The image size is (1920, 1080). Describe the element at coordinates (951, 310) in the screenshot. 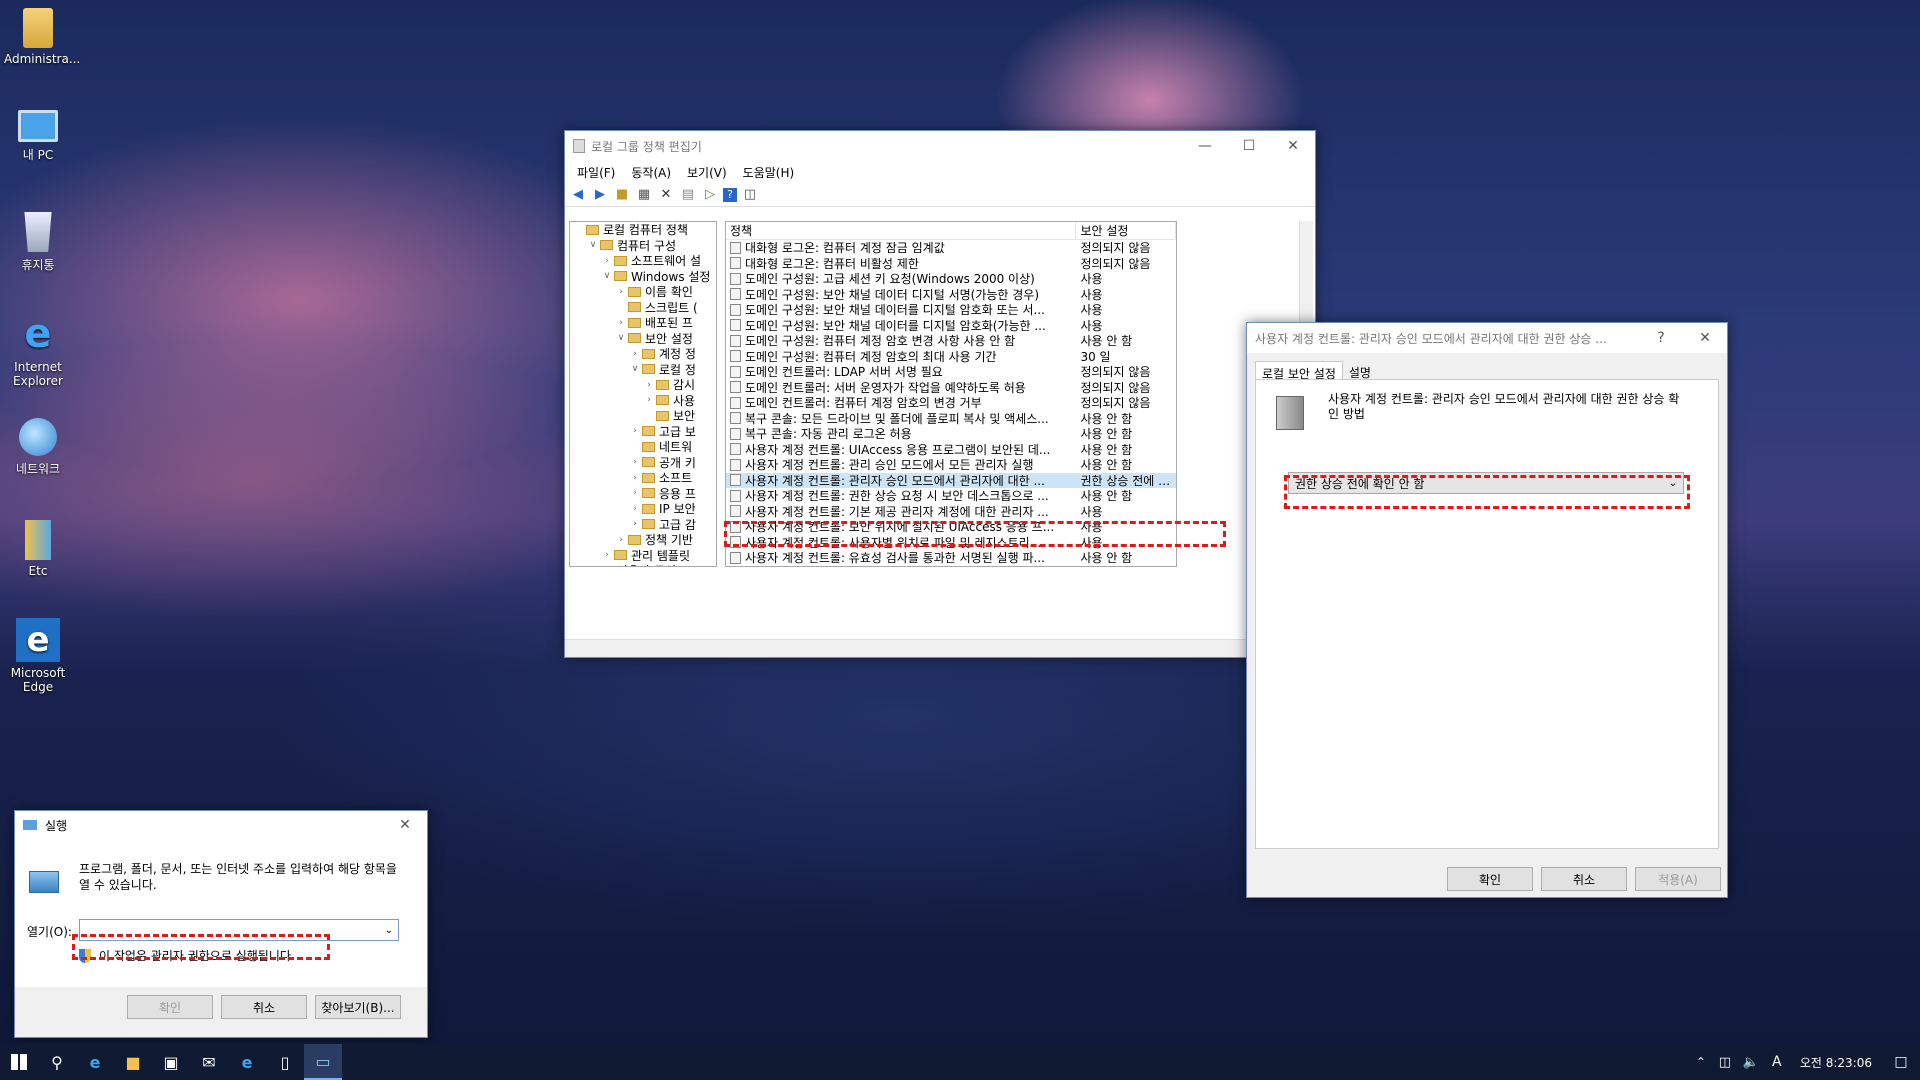

I see `policy-row: 도메인 구성원: 보안 채널 데이터를 디지털 암호화 또는 서... 사용` at that location.